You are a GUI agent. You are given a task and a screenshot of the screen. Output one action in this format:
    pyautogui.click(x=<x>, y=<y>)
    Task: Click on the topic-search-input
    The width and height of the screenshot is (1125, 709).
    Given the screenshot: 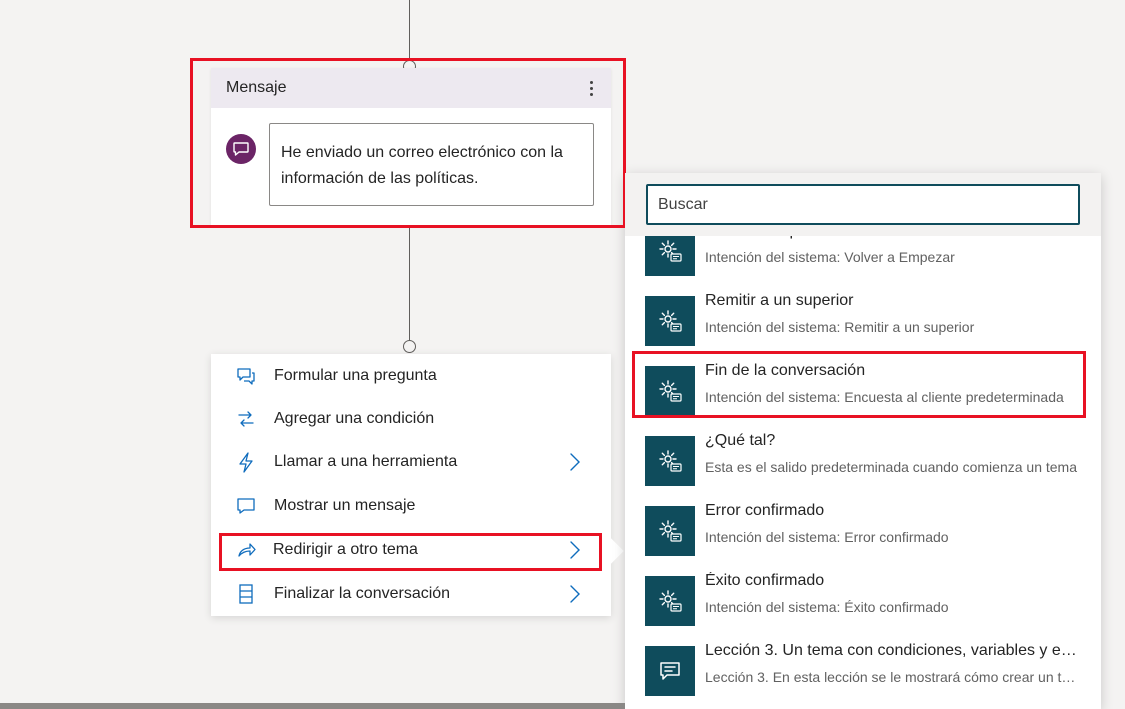 What is the action you would take?
    pyautogui.click(x=863, y=204)
    